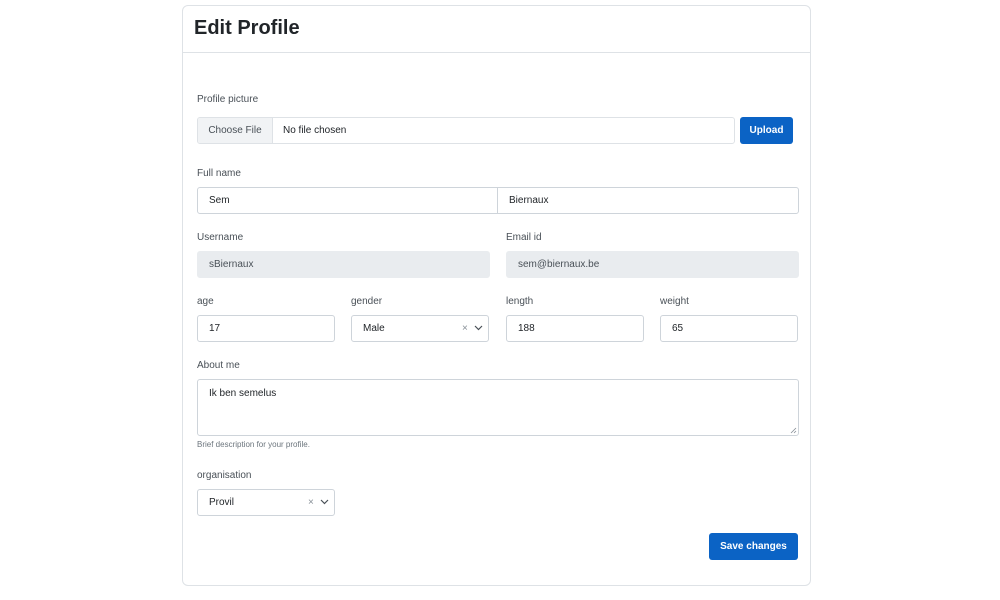 This screenshot has width=1000, height=600. What do you see at coordinates (205, 301) in the screenshot?
I see `age-label: age` at bounding box center [205, 301].